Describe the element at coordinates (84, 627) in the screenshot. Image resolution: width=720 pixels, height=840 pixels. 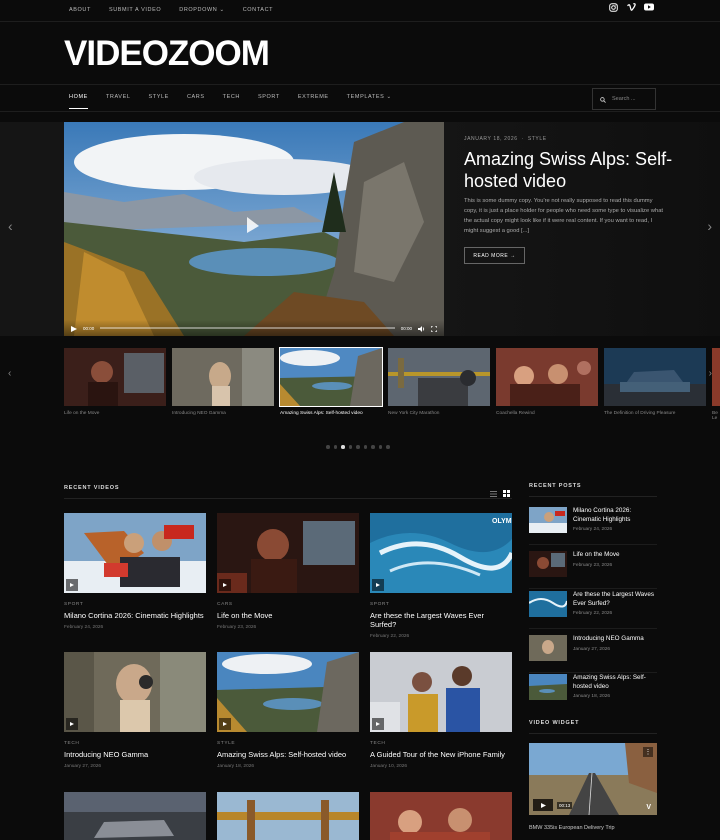
I see `card-date: February 24, 2026` at that location.